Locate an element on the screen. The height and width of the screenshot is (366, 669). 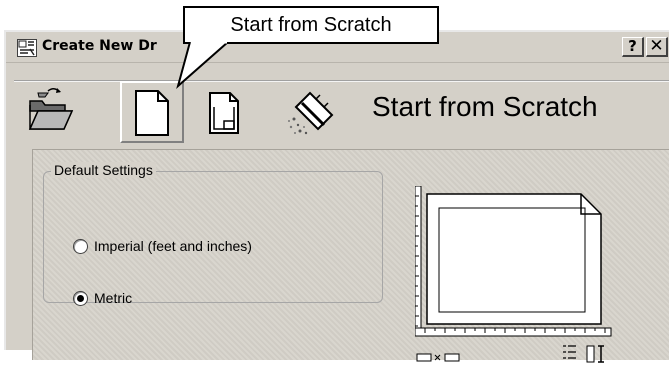
open-drawing-button is located at coordinates (54, 112).